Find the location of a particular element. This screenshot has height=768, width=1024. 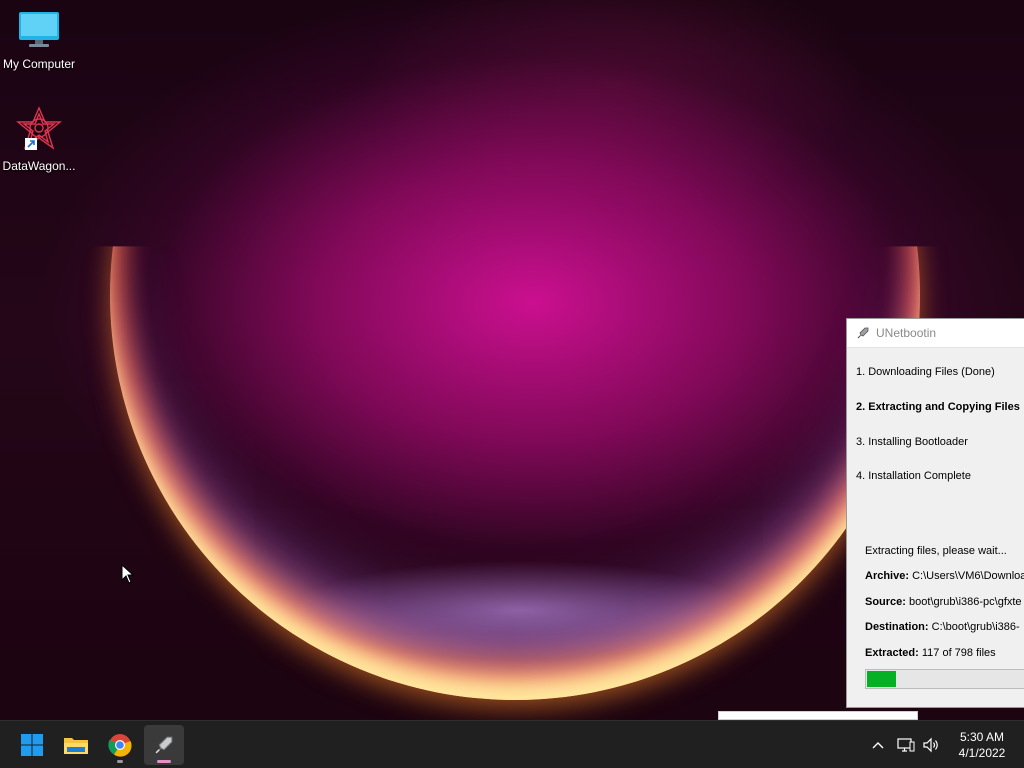

start-button is located at coordinates (32, 745).